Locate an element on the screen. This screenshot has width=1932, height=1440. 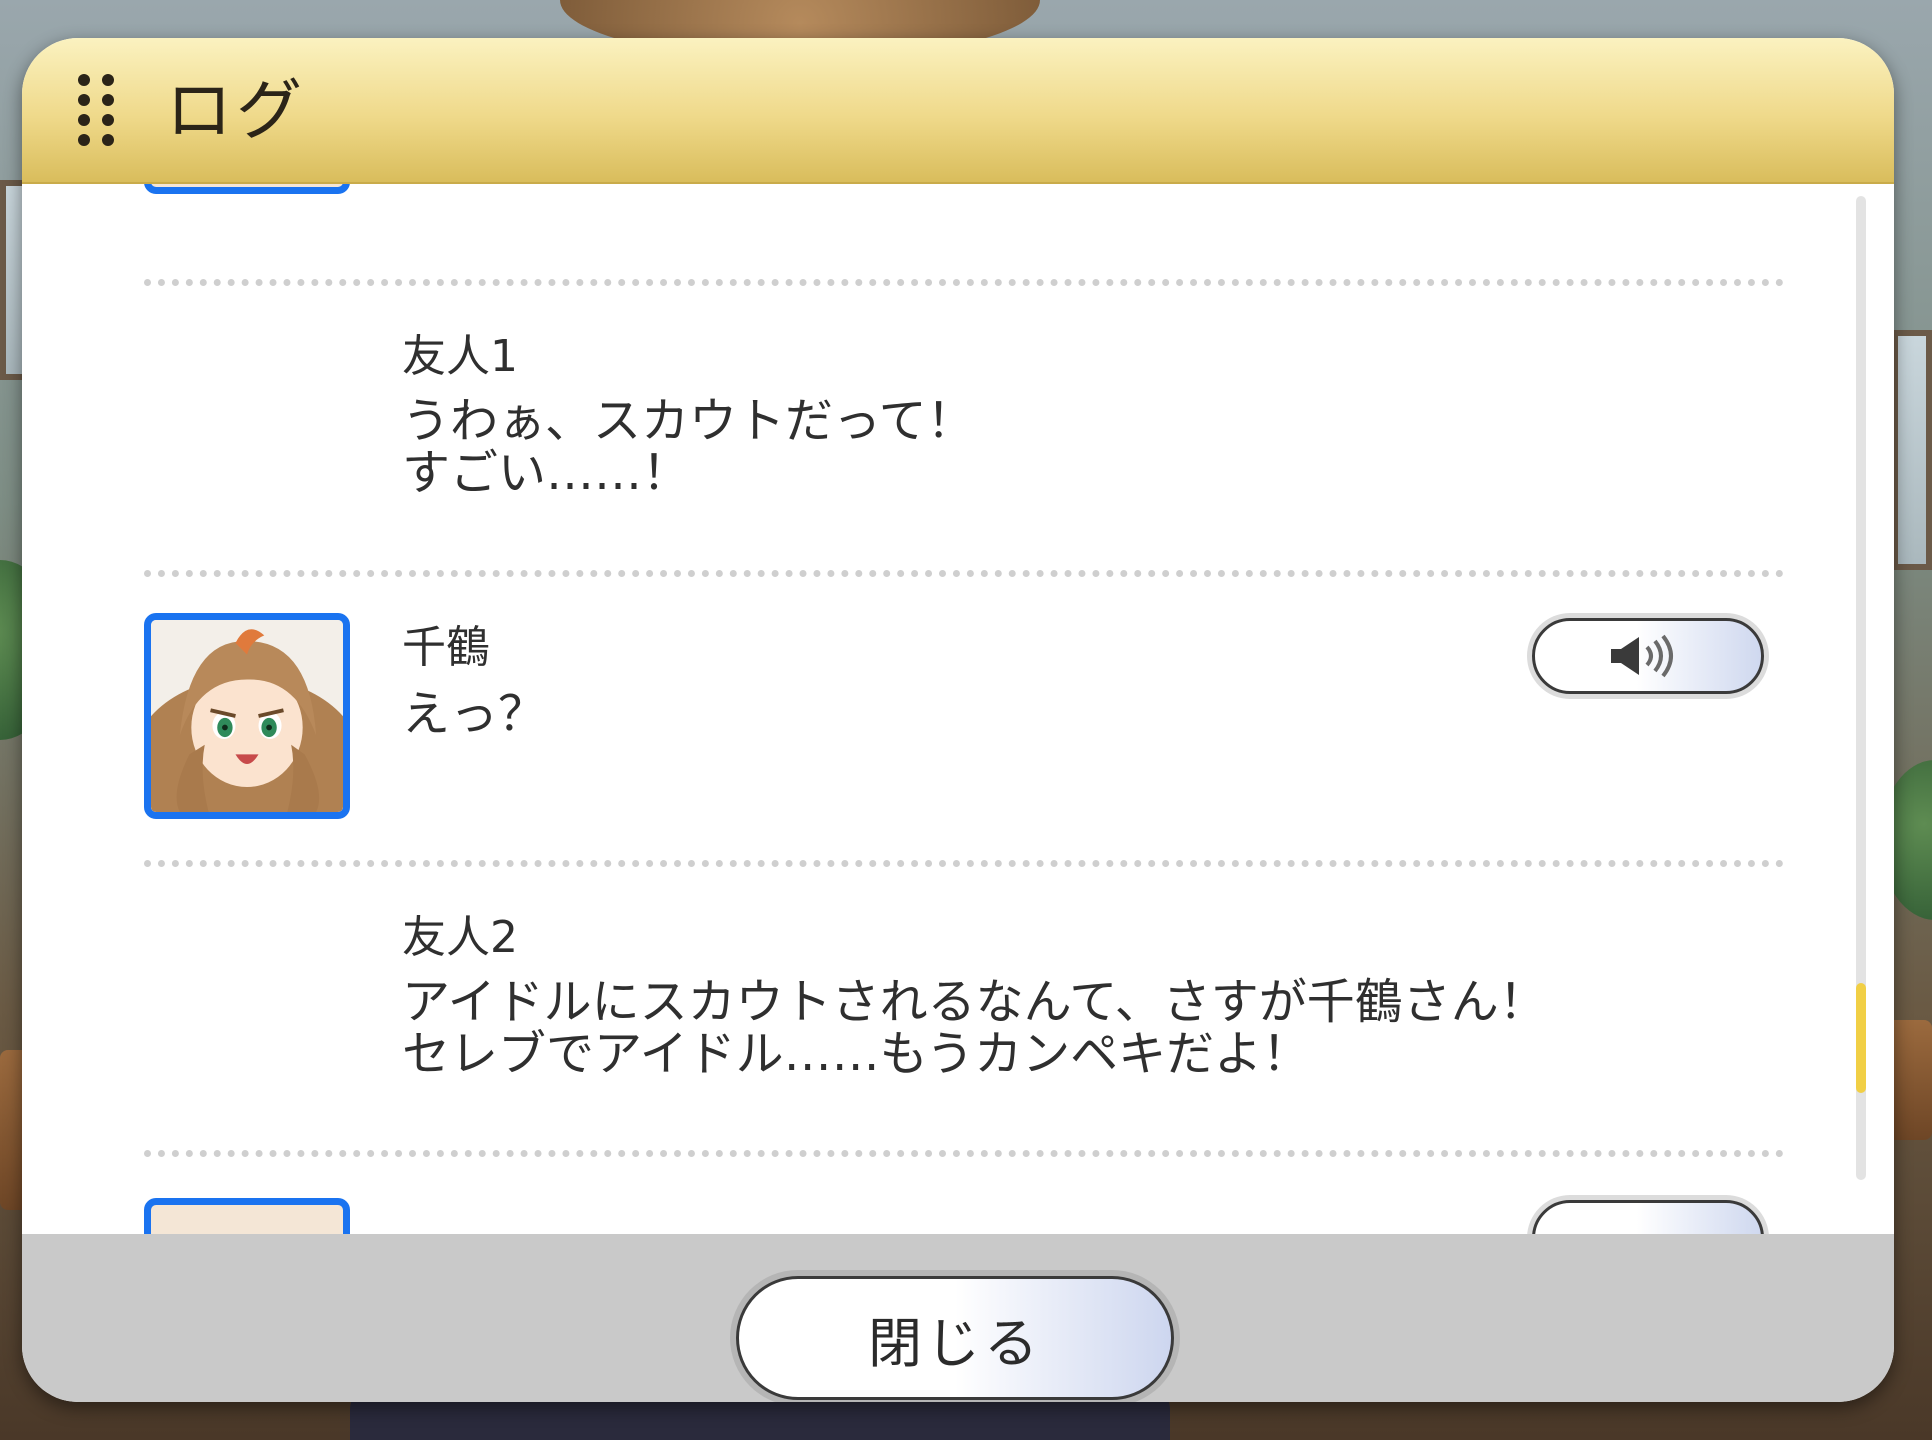
dialog-header: ログ is located at coordinates (958, 111).